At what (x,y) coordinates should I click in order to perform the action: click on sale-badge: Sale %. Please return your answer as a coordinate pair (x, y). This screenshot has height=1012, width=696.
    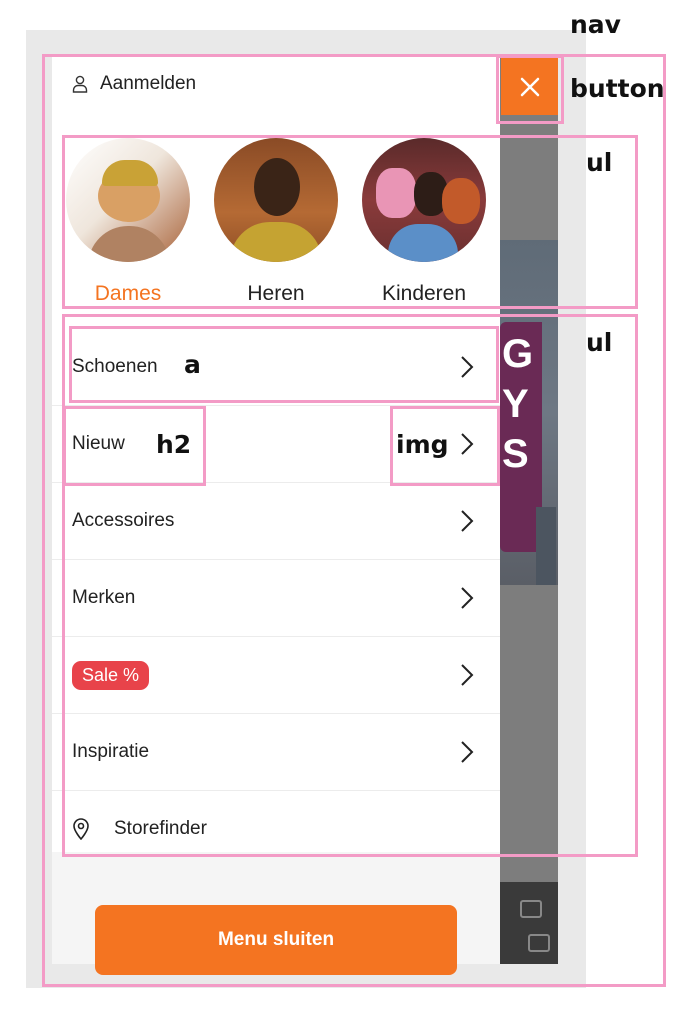
    Looking at the image, I should click on (111, 675).